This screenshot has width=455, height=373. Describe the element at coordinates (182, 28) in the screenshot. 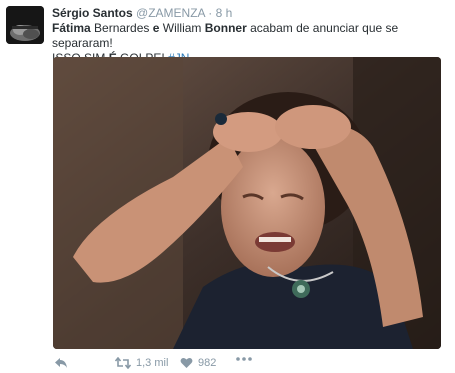

I see `text-segment: William` at that location.